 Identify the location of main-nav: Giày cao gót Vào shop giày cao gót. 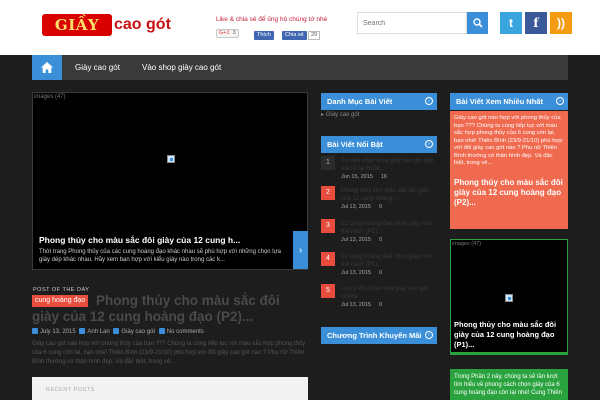
(300, 67).